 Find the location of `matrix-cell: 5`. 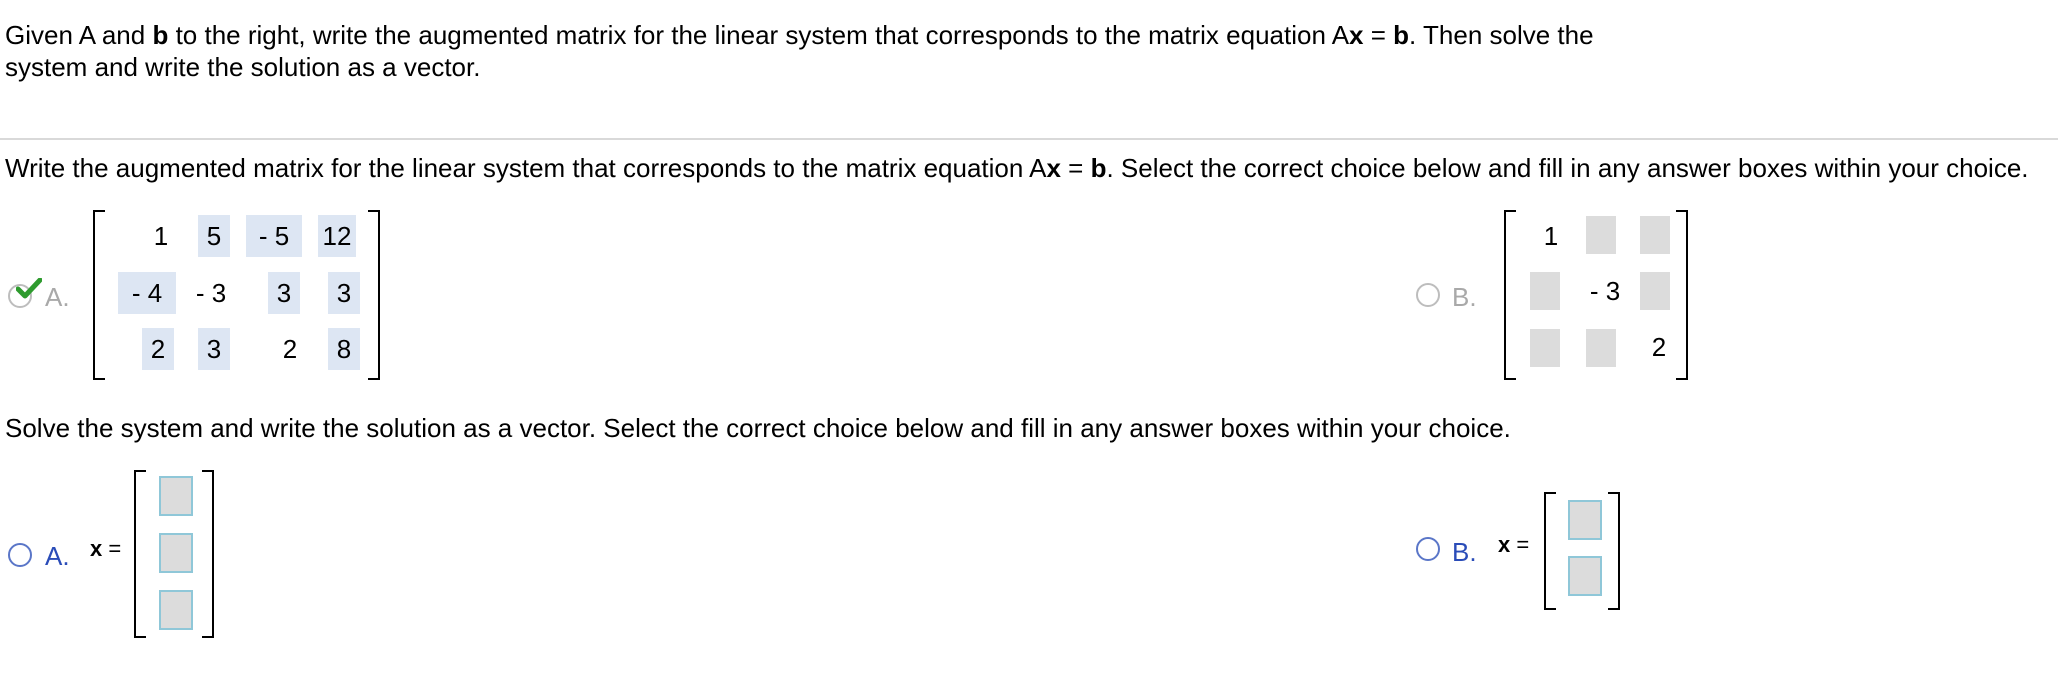

matrix-cell: 5 is located at coordinates (214, 236).